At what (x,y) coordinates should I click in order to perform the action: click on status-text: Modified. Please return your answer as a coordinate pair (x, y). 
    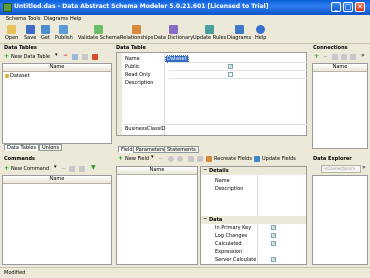
    Looking at the image, I should click on (15, 273).